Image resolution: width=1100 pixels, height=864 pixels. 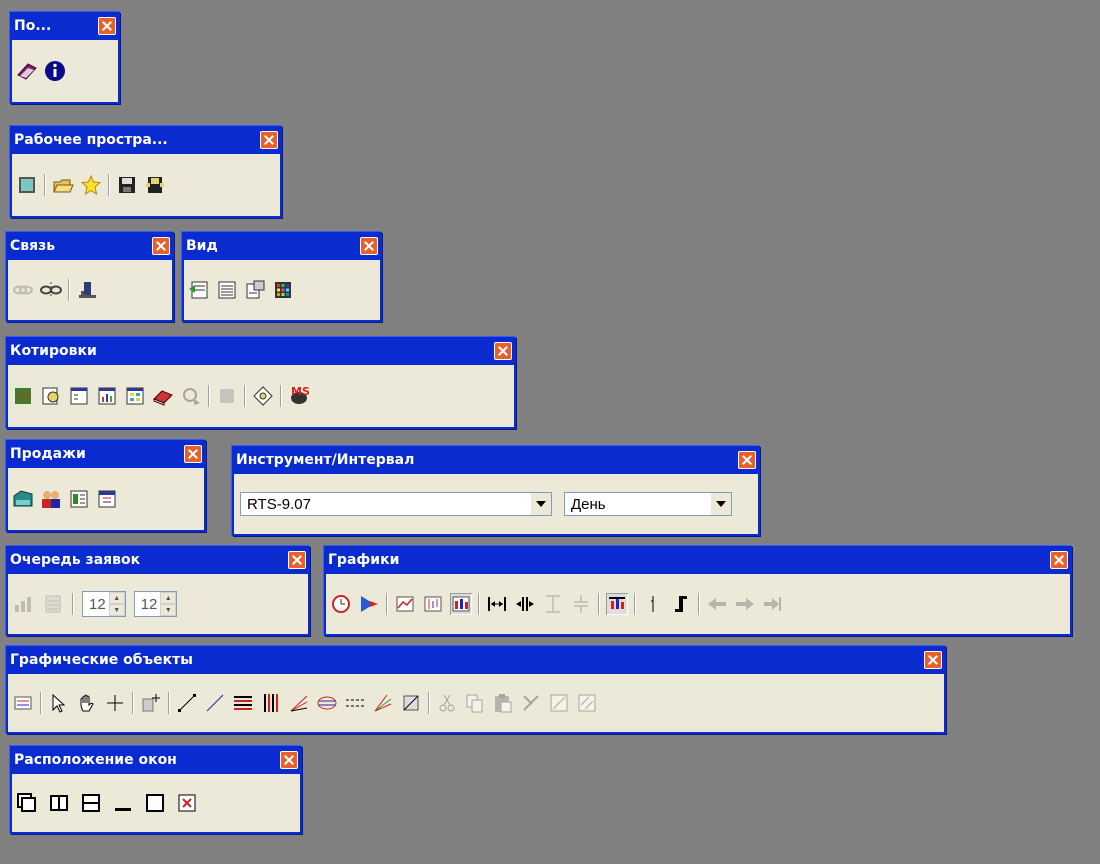 I want to click on quotes-disabled-icon, so click(x=227, y=396).